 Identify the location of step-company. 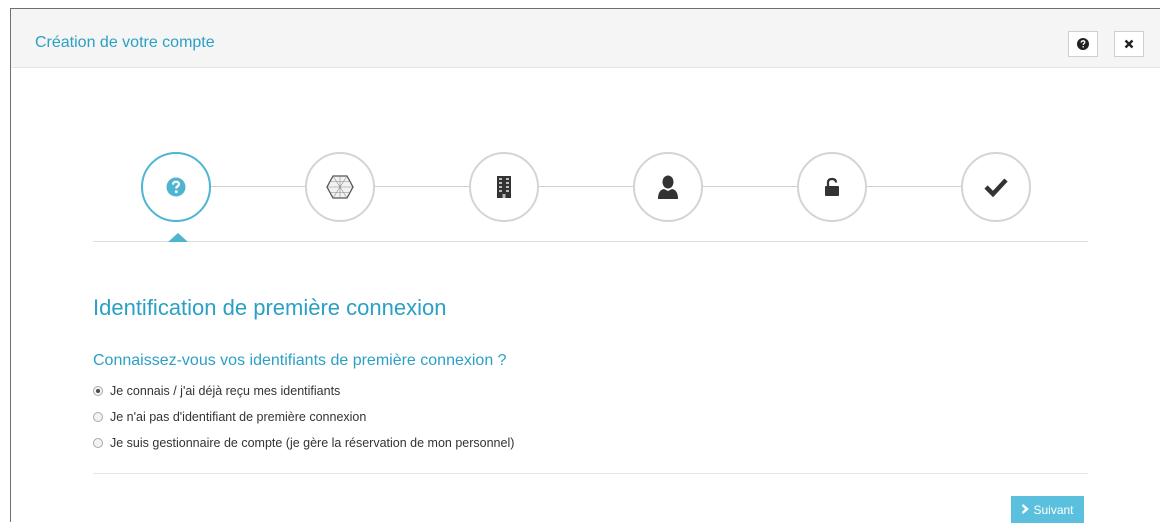
(504, 187).